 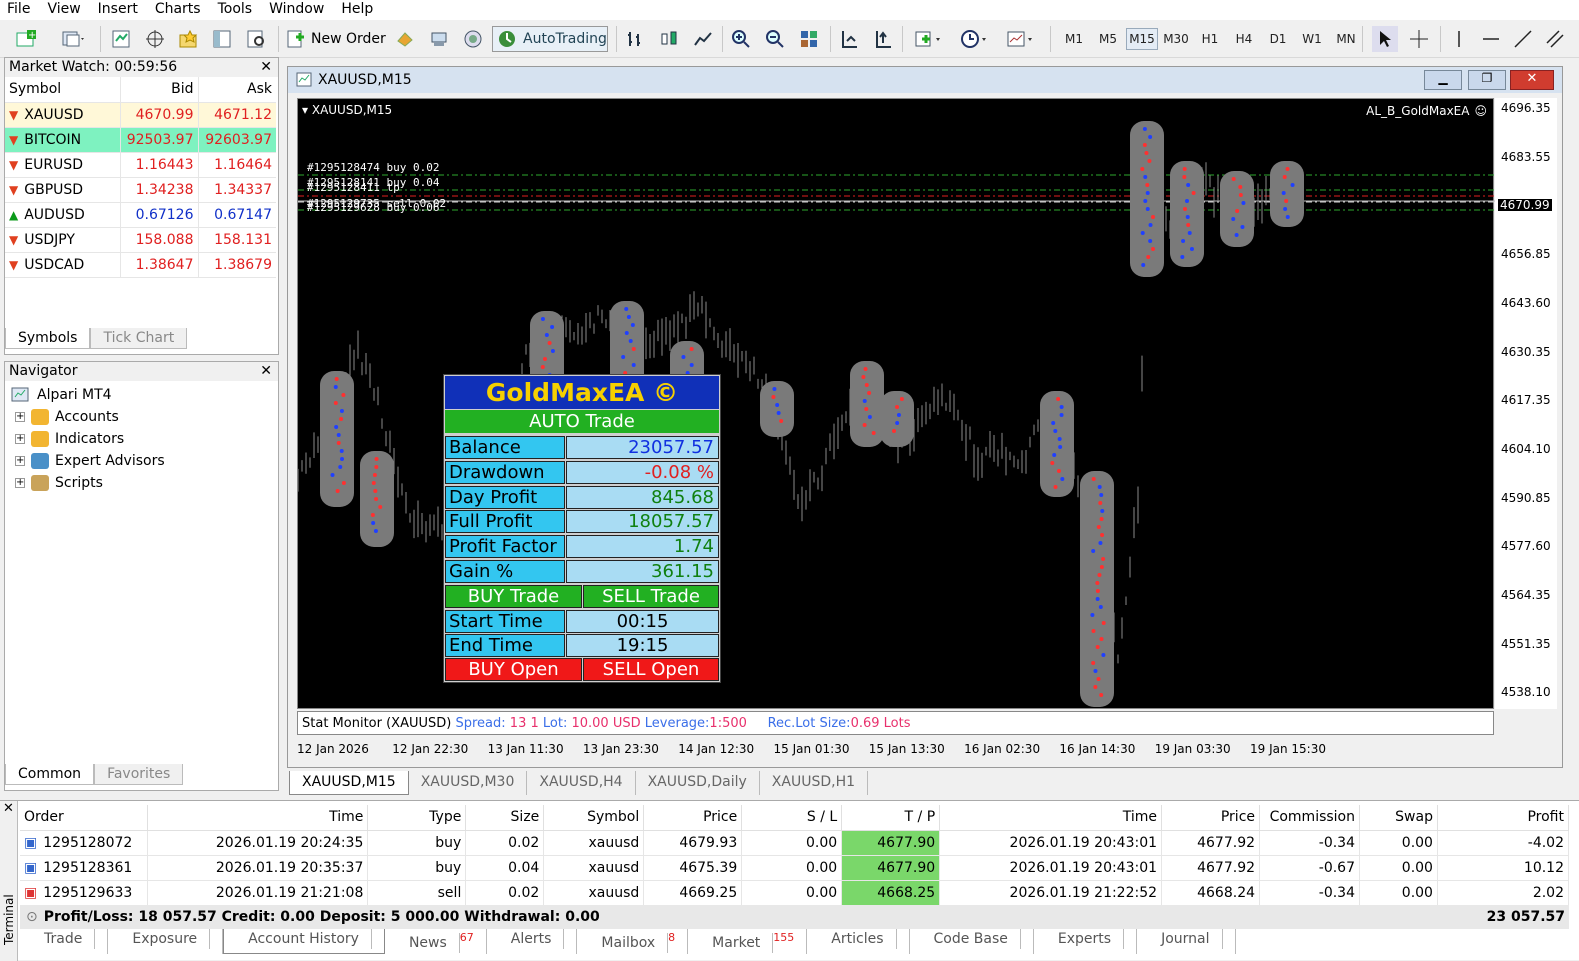 I want to click on terminal-tab-mailbox: Mailbox 8, so click(x=633, y=941).